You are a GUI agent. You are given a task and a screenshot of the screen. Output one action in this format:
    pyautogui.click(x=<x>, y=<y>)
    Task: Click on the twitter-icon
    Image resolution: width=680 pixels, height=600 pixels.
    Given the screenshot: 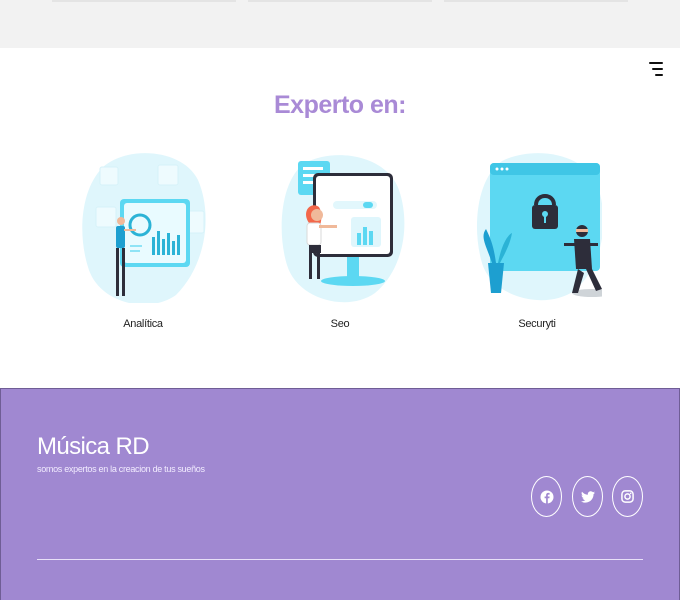 What is the action you would take?
    pyautogui.click(x=587, y=496)
    